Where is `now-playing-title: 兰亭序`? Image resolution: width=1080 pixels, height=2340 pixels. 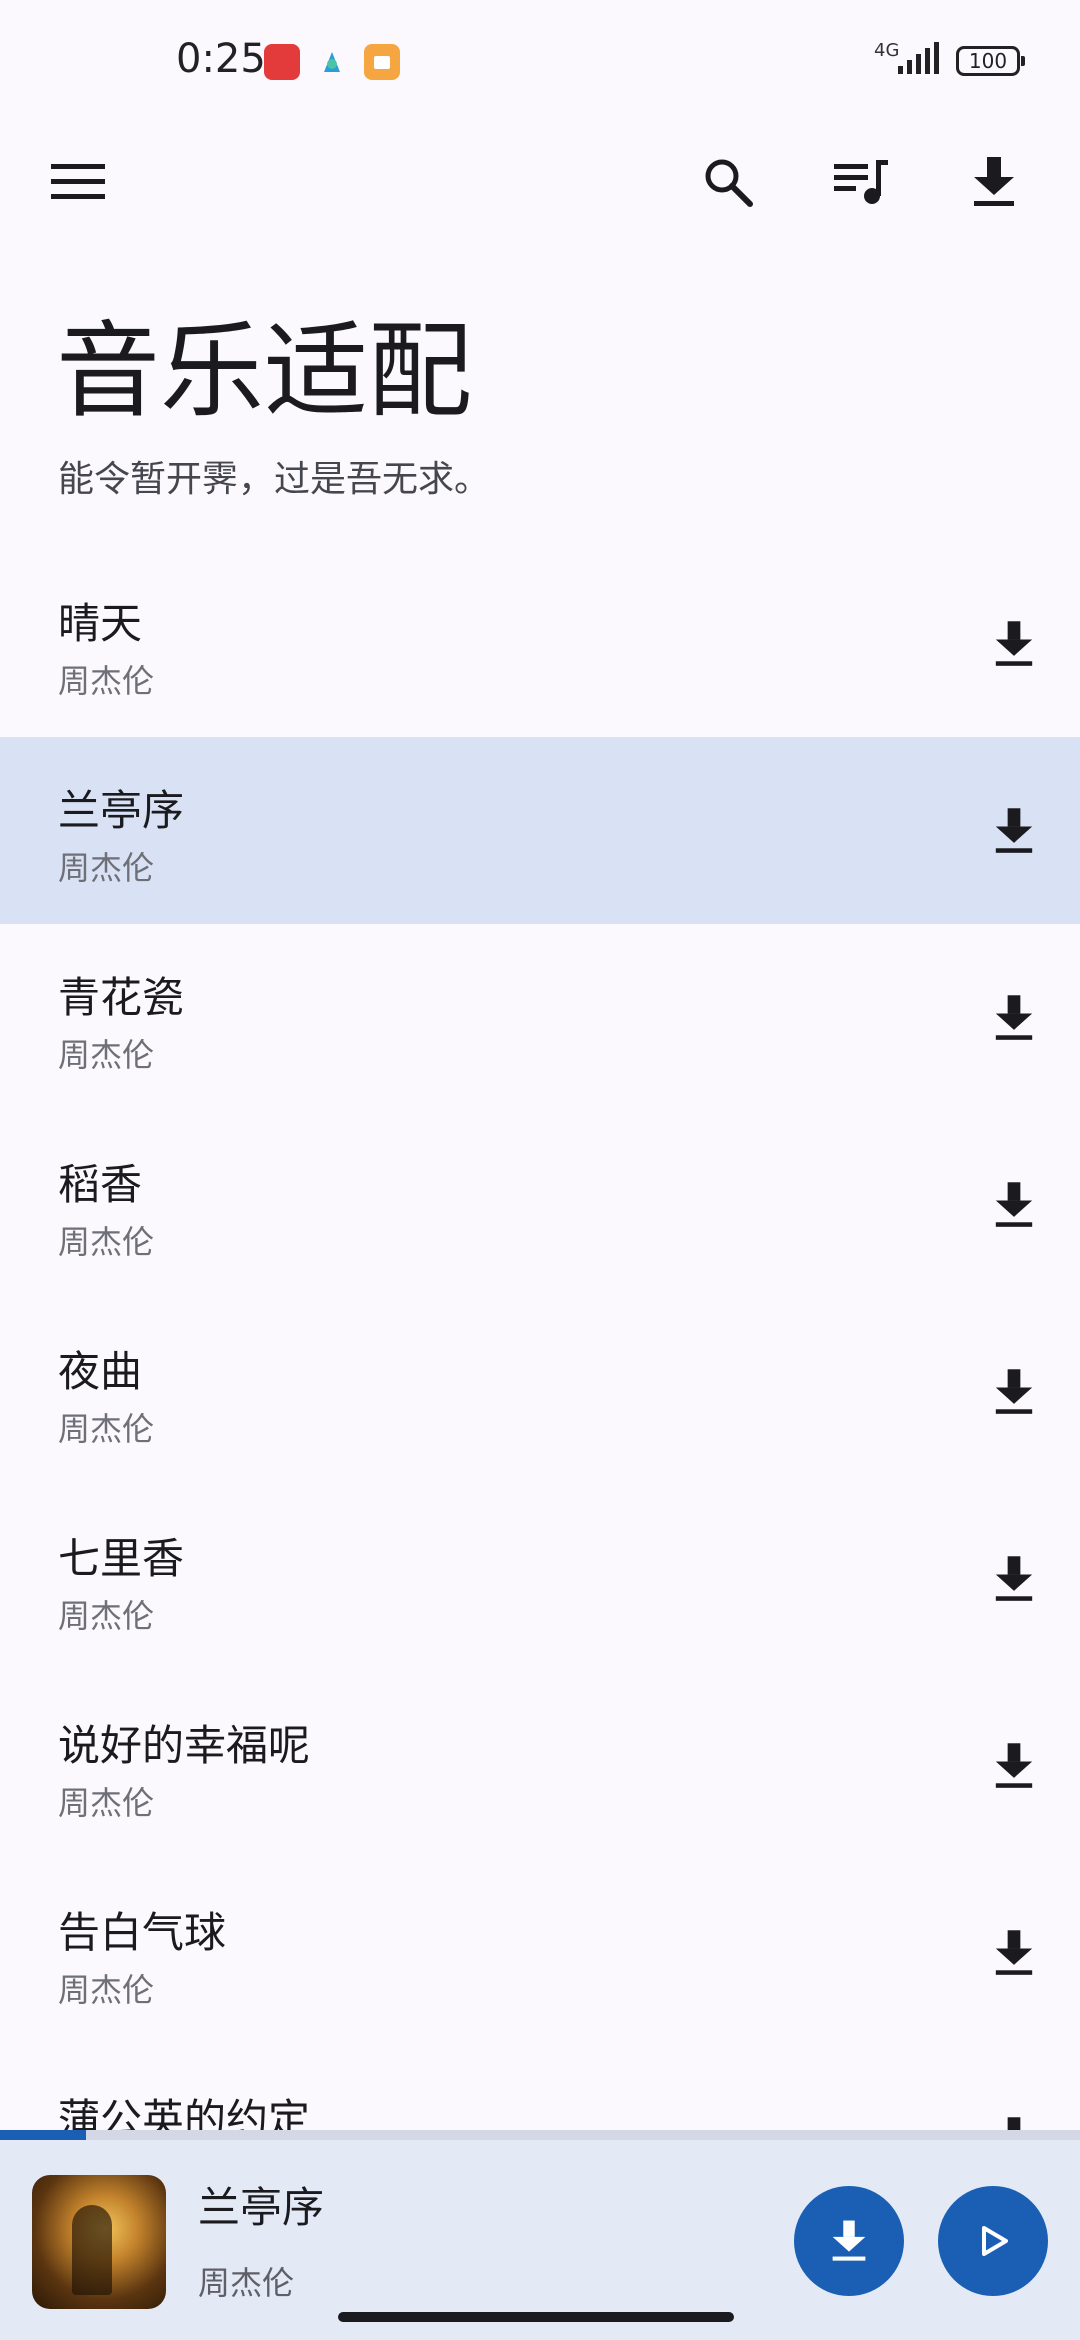 now-playing-title: 兰亭序 is located at coordinates (261, 2207).